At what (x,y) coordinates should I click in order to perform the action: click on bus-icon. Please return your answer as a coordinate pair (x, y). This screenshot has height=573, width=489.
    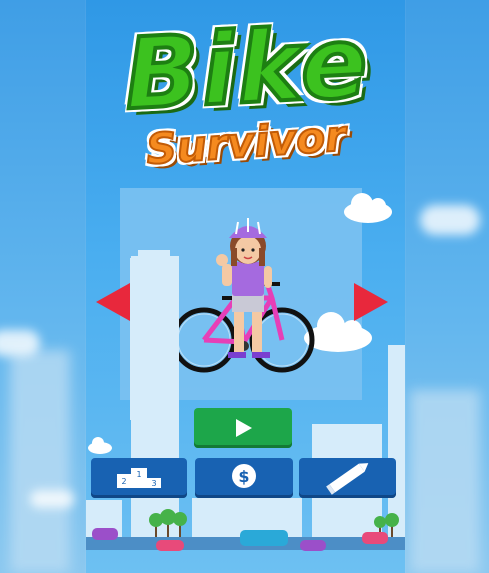
    Looking at the image, I should click on (264, 538).